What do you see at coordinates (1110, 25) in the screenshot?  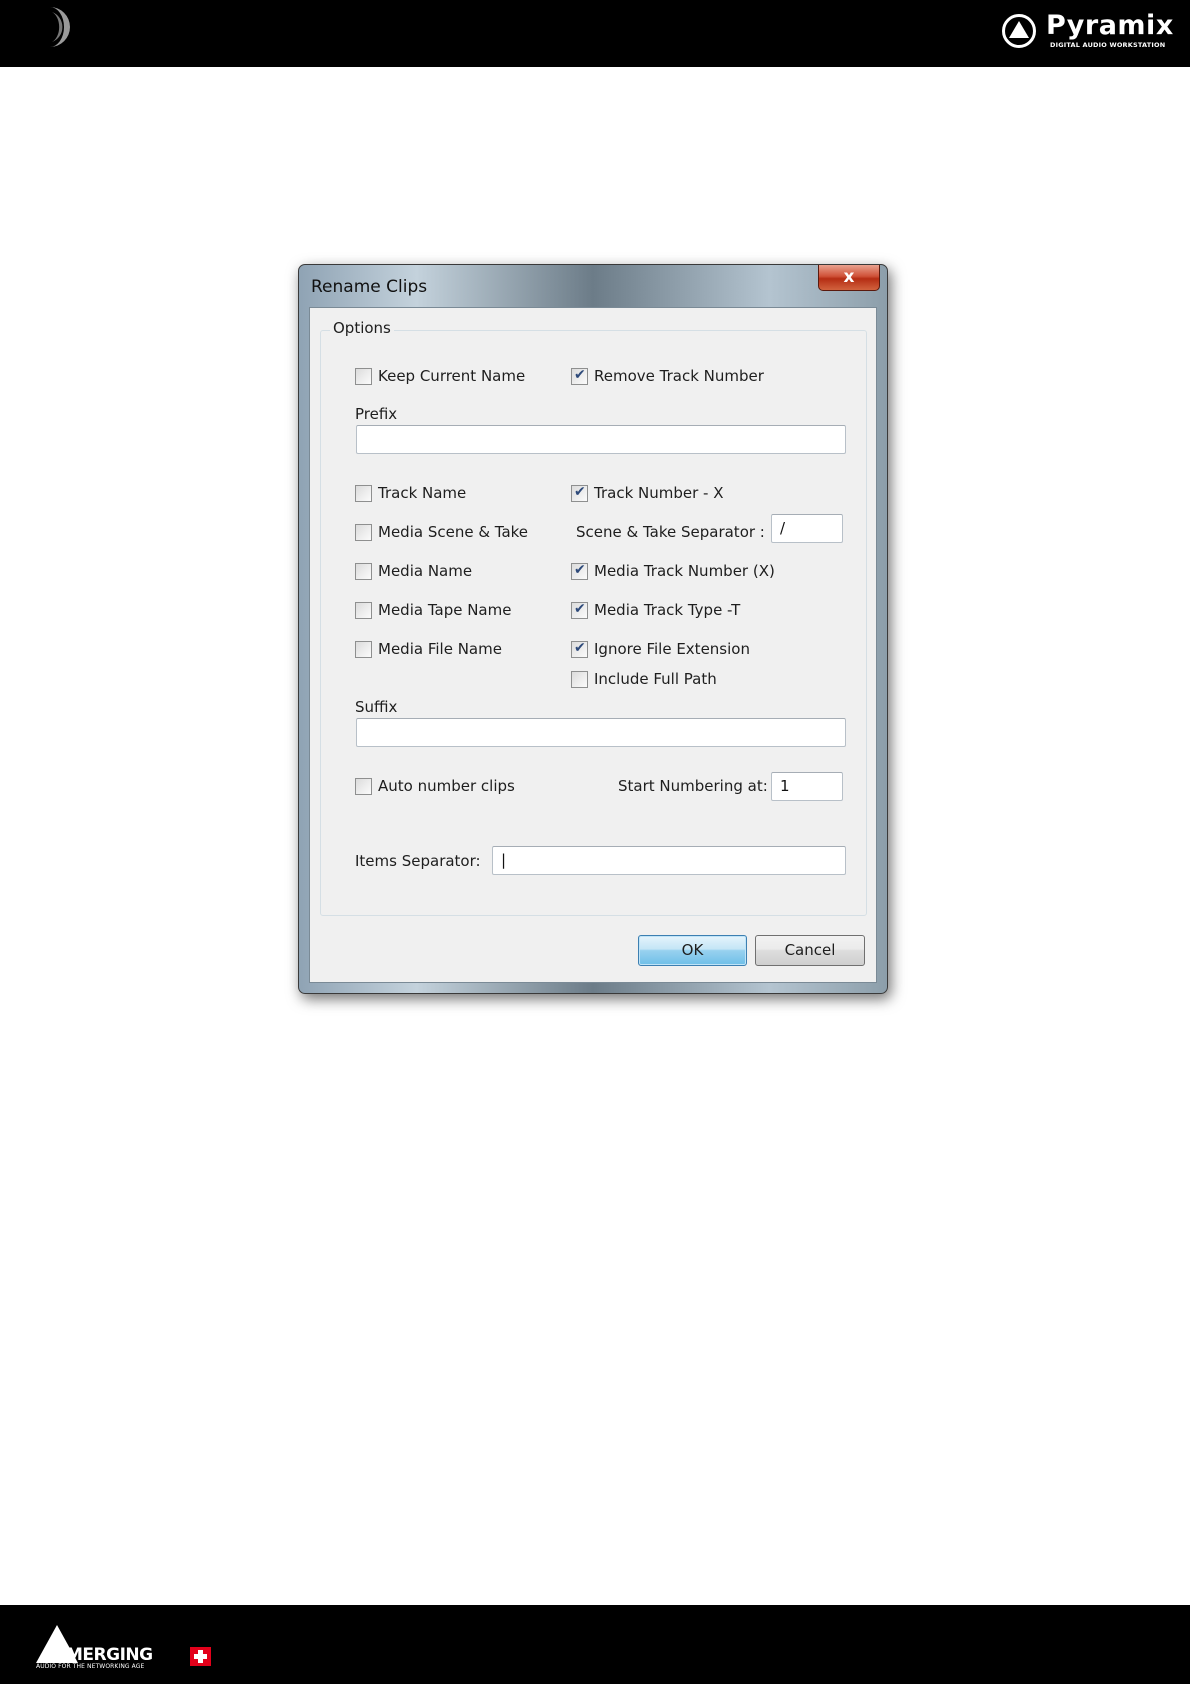 I see `pyramix-brand-name: Pyramix` at bounding box center [1110, 25].